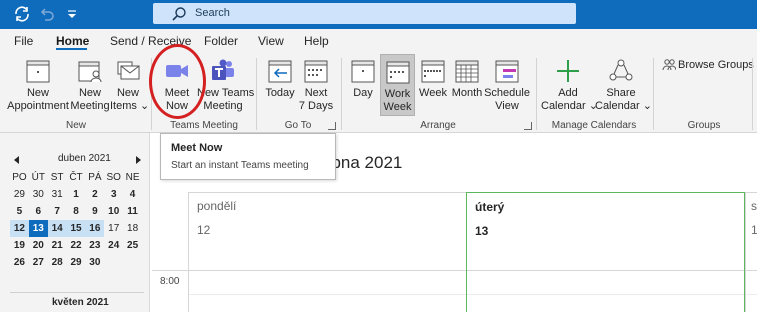 The image size is (757, 312). I want to click on calendar-day: 21, so click(57, 245).